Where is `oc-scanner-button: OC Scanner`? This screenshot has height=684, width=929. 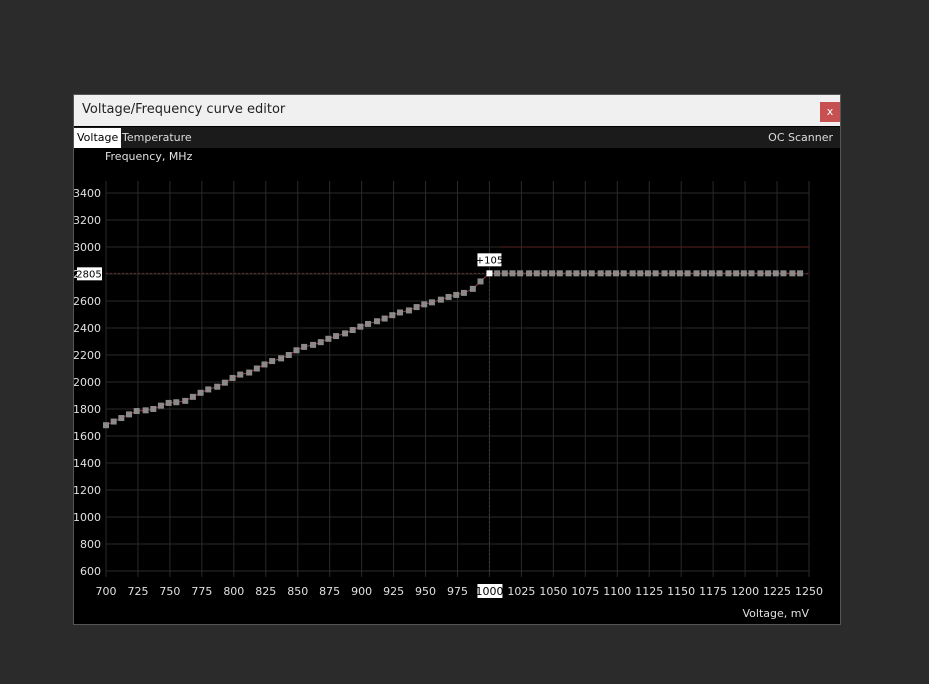 oc-scanner-button: OC Scanner is located at coordinates (800, 138).